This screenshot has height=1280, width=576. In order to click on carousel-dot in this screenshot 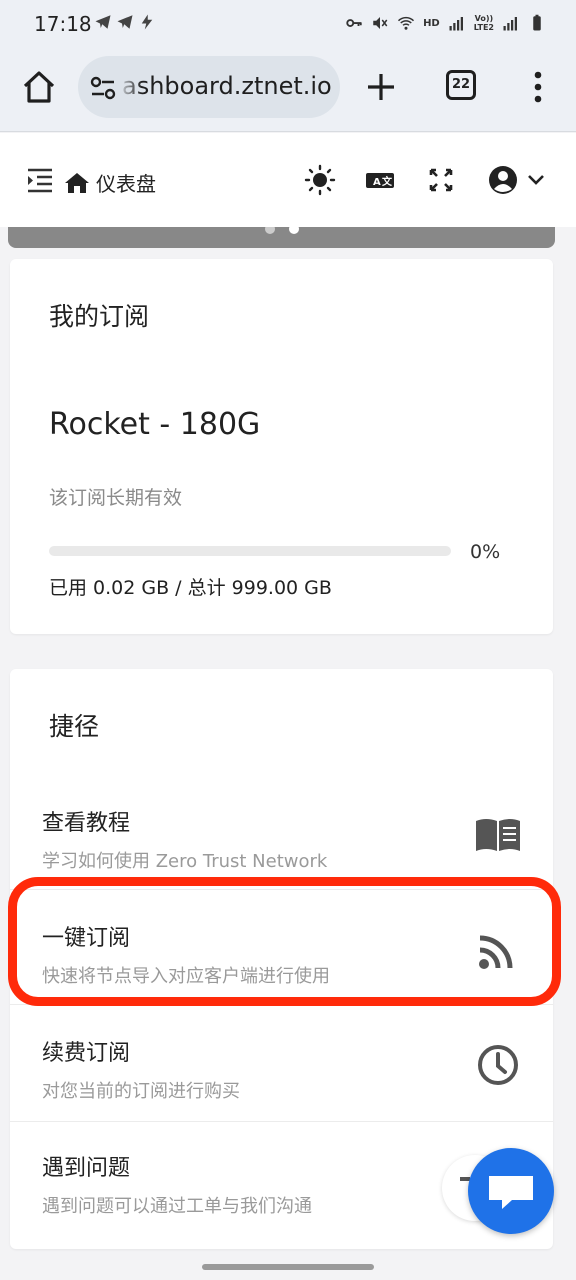, I will do `click(270, 230)`.